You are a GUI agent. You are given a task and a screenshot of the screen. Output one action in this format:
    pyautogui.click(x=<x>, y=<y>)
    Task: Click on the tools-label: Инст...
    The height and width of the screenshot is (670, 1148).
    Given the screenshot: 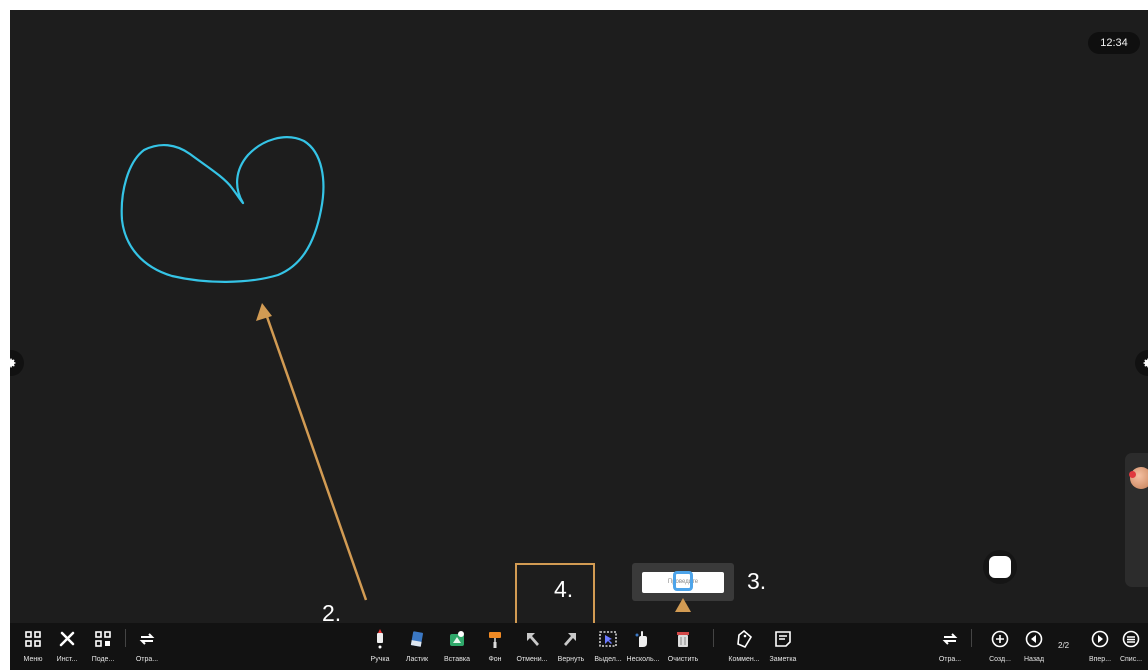 What is the action you would take?
    pyautogui.click(x=67, y=659)
    